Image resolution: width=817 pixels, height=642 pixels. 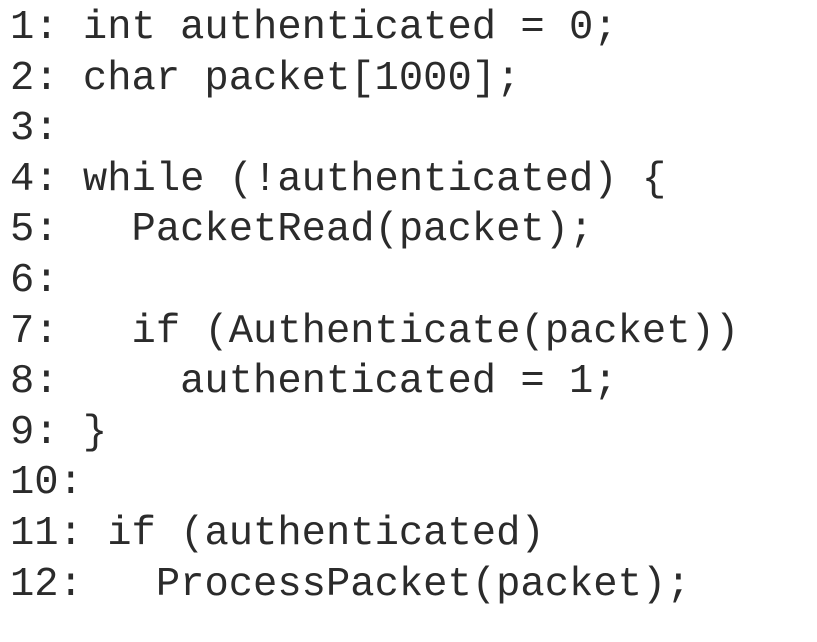 I want to click on code-line: 9: }, so click(x=374, y=433).